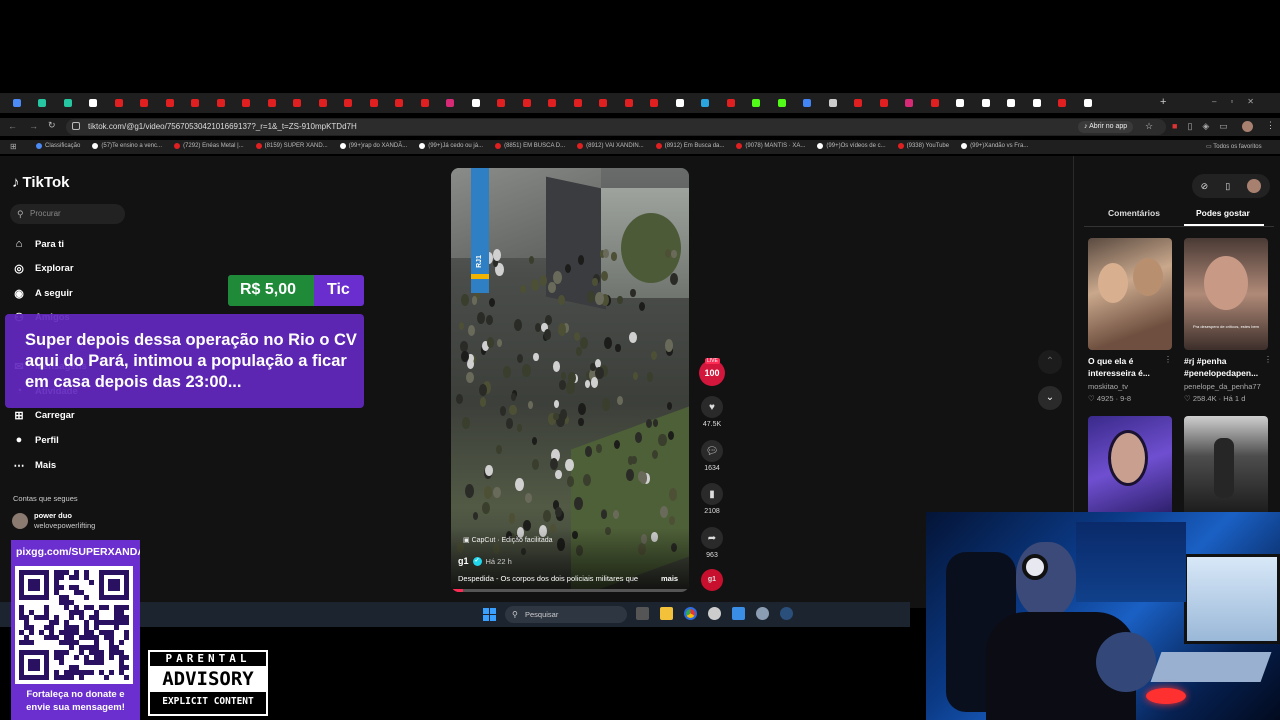 The height and width of the screenshot is (720, 1280). What do you see at coordinates (570, 590) in the screenshot?
I see `video-progress` at bounding box center [570, 590].